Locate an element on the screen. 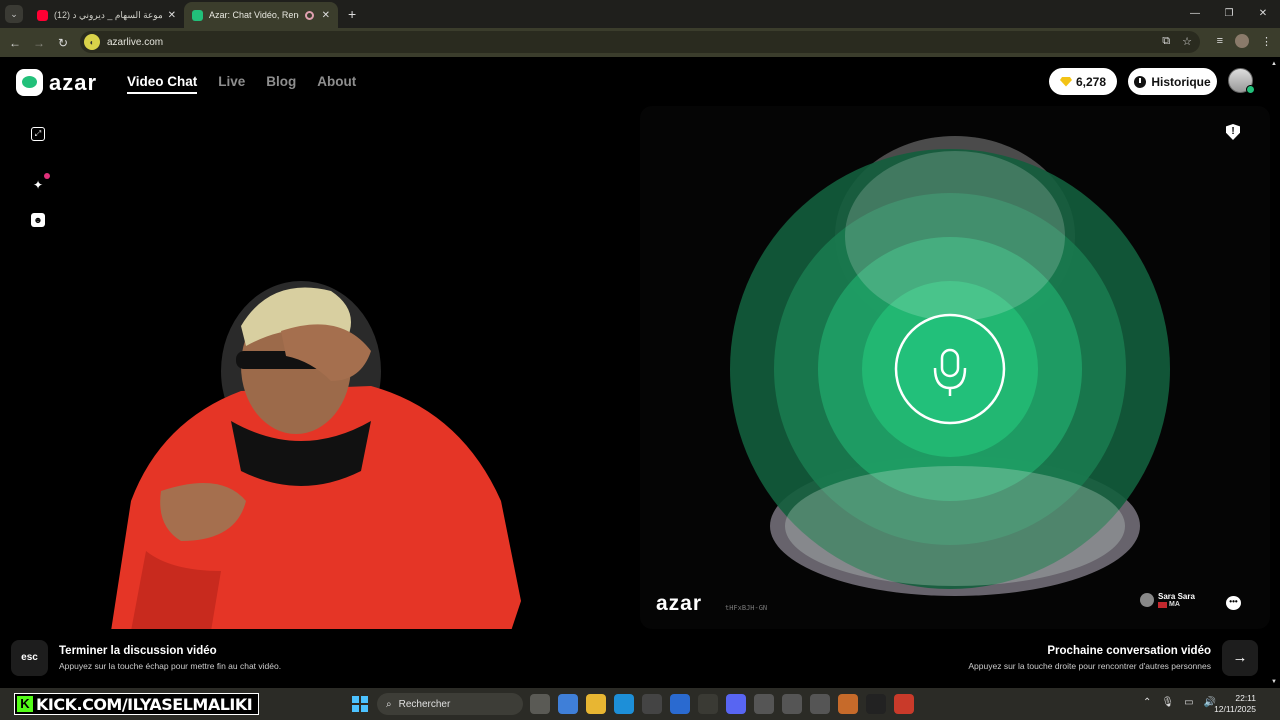  reload-button: ↻ is located at coordinates (63, 43).